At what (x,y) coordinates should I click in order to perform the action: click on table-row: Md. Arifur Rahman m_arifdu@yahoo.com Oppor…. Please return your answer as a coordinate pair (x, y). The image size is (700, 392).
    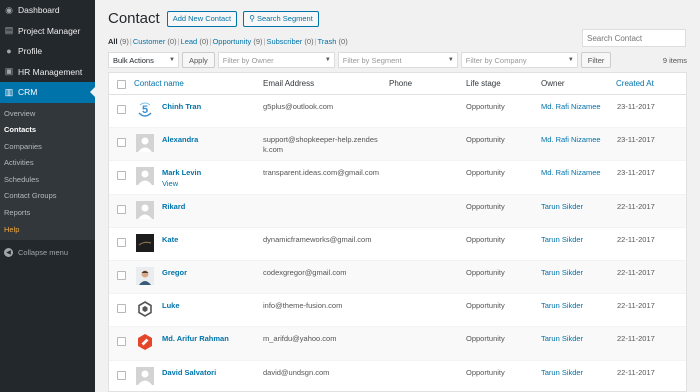
    Looking at the image, I should click on (397, 344).